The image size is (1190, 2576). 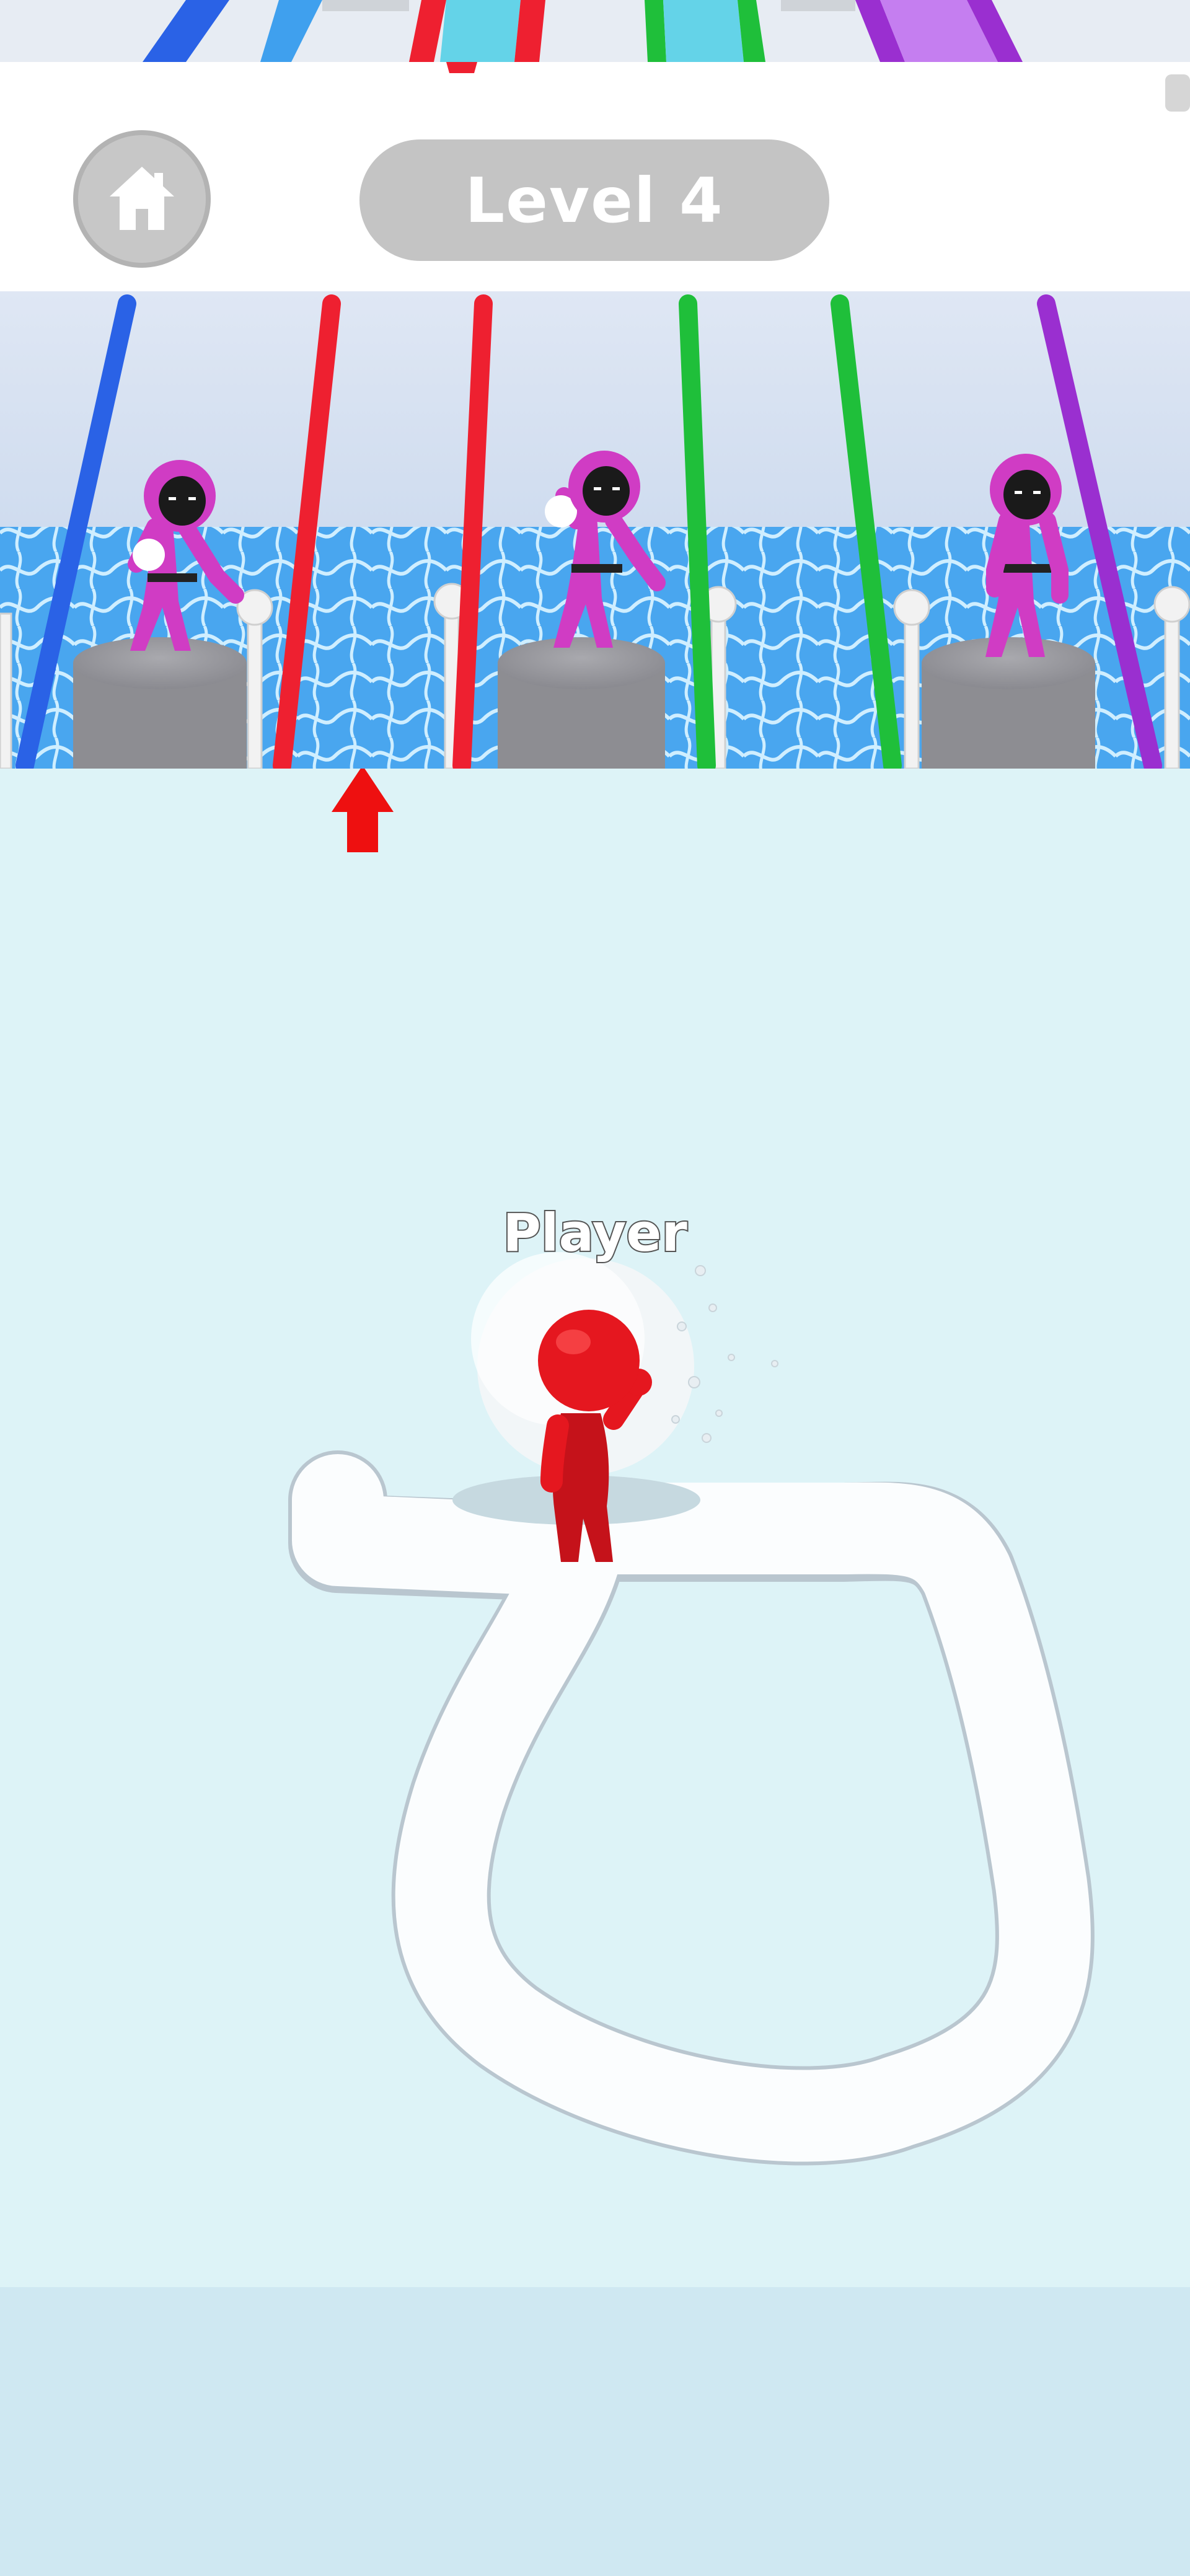 What do you see at coordinates (595, 1232) in the screenshot?
I see `player-name-label: Player` at bounding box center [595, 1232].